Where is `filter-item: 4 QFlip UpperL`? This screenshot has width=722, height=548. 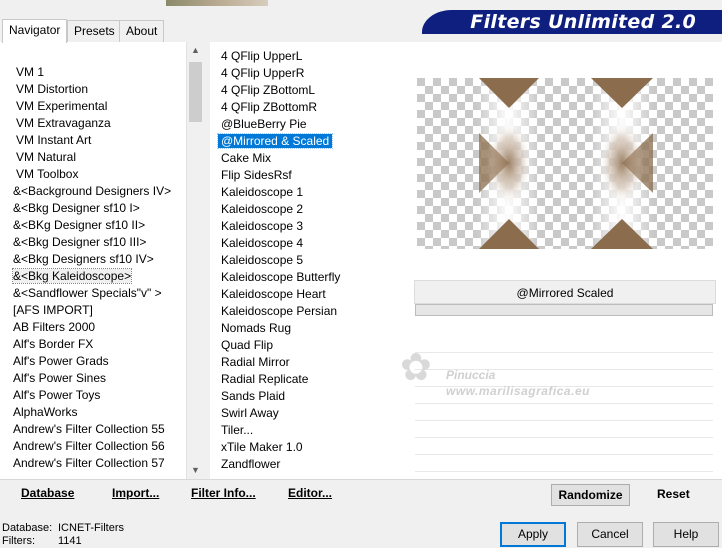 filter-item: 4 QFlip UpperL is located at coordinates (310, 56).